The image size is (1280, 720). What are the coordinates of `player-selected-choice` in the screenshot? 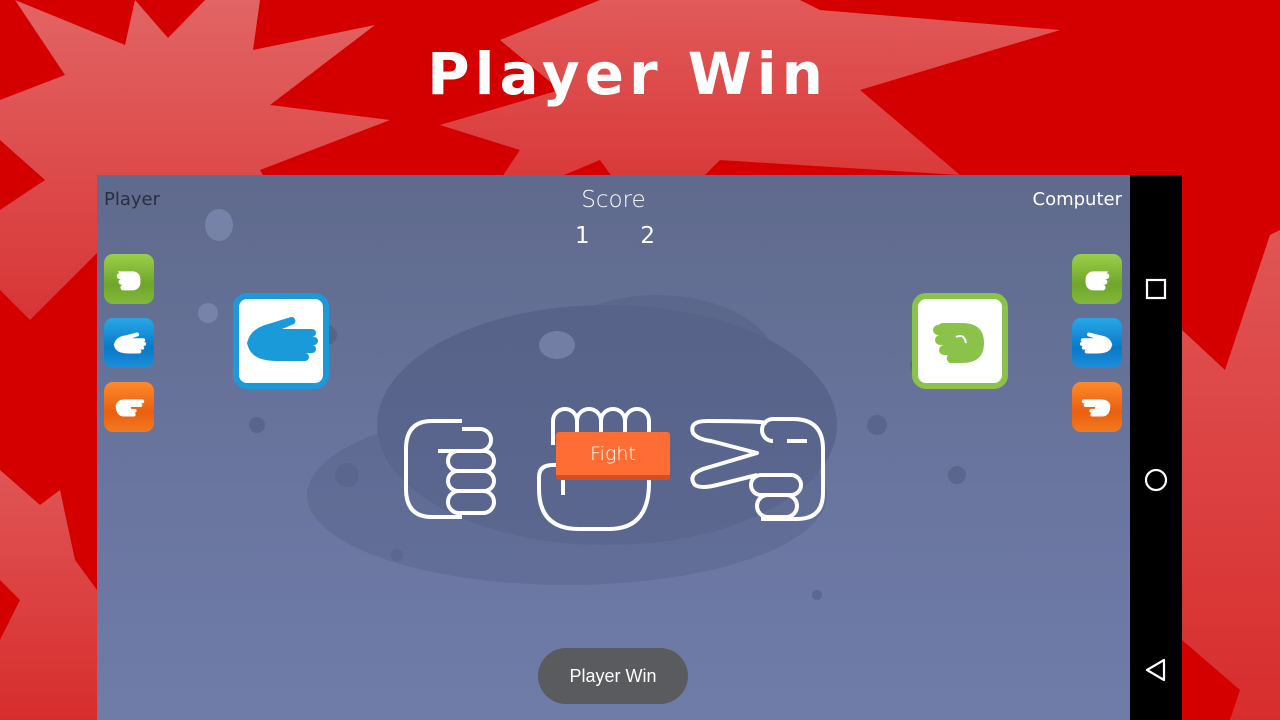 It's located at (281, 341).